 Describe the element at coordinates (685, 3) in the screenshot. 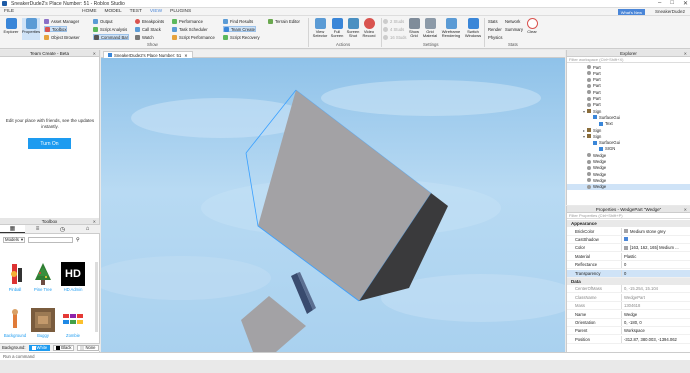

I see `close-button: ✕` at that location.